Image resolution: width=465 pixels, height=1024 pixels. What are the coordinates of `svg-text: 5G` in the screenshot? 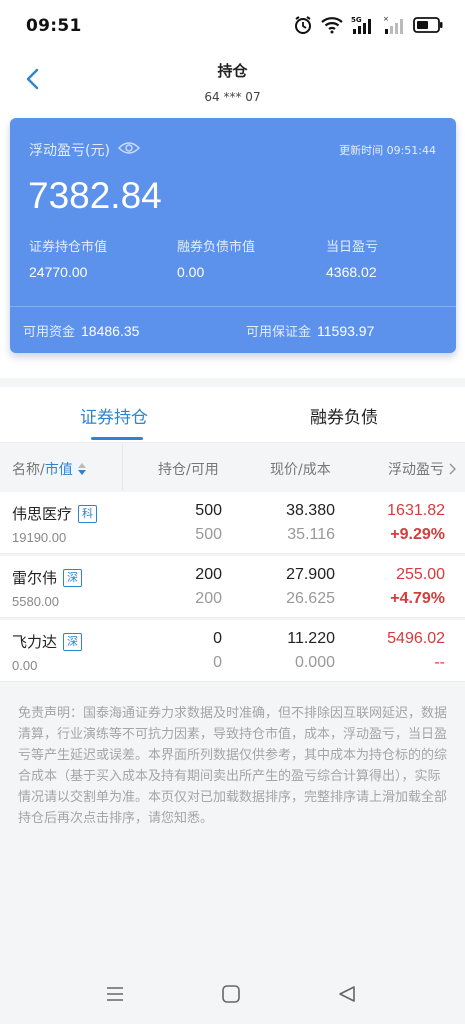 It's located at (356, 20).